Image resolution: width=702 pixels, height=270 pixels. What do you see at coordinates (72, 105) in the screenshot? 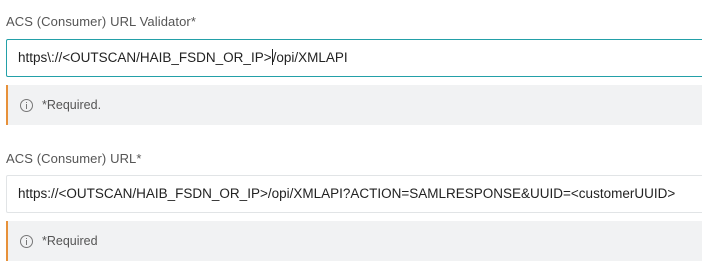
I see `acs-validator-hint-text: *Required.` at bounding box center [72, 105].